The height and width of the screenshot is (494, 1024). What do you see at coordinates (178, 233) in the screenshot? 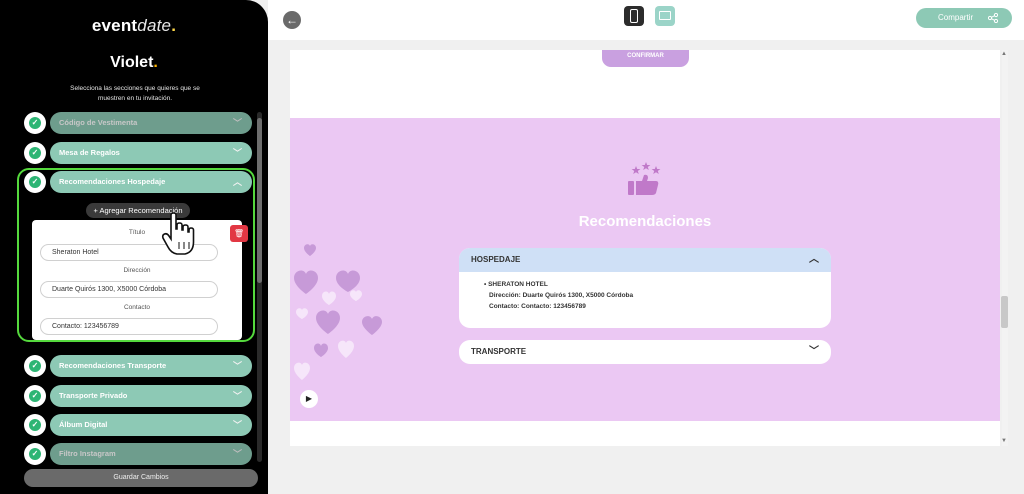
I see `hand-cursor-icon` at bounding box center [178, 233].